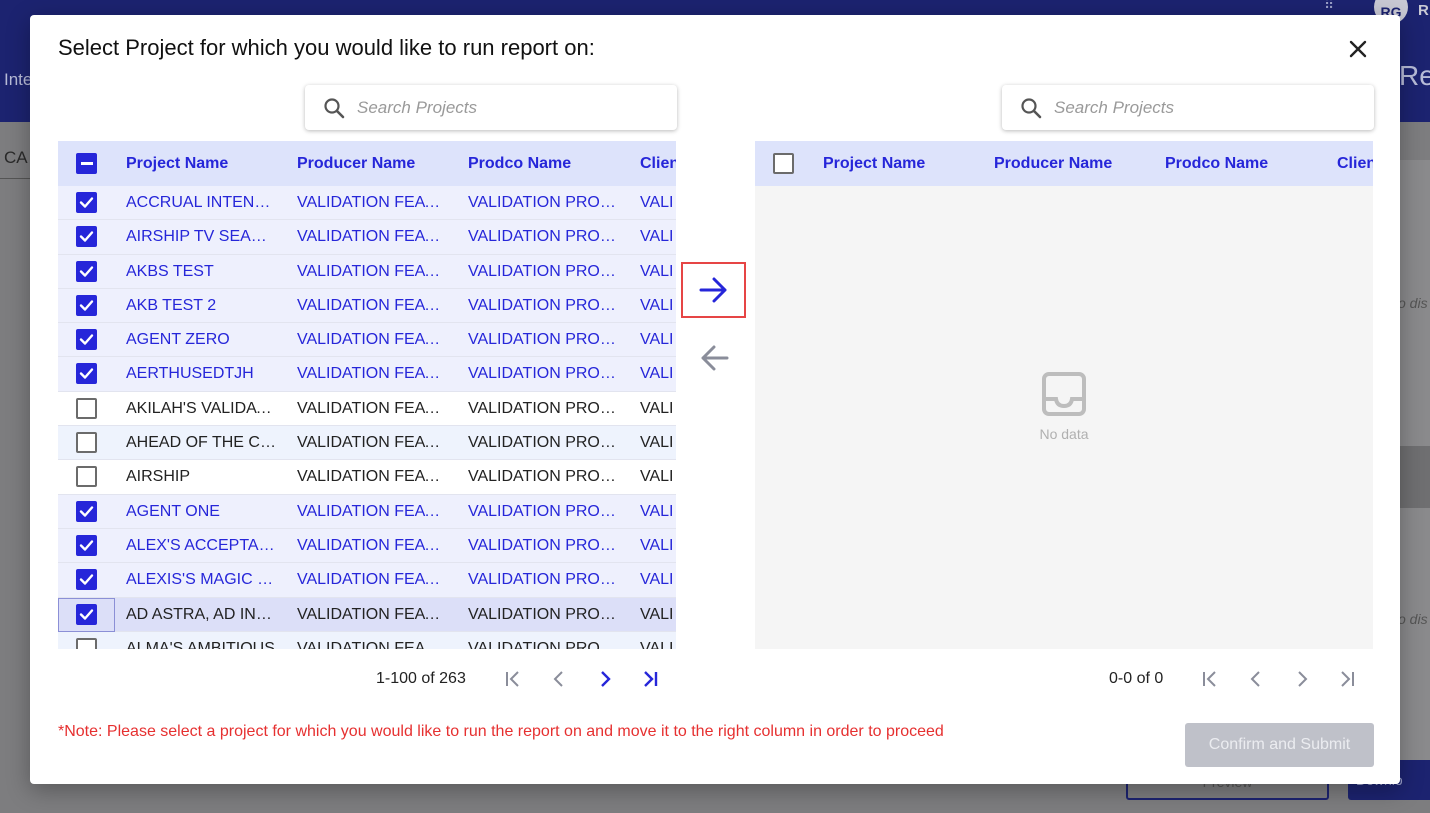  What do you see at coordinates (334, 107) in the screenshot?
I see `search-icon` at bounding box center [334, 107].